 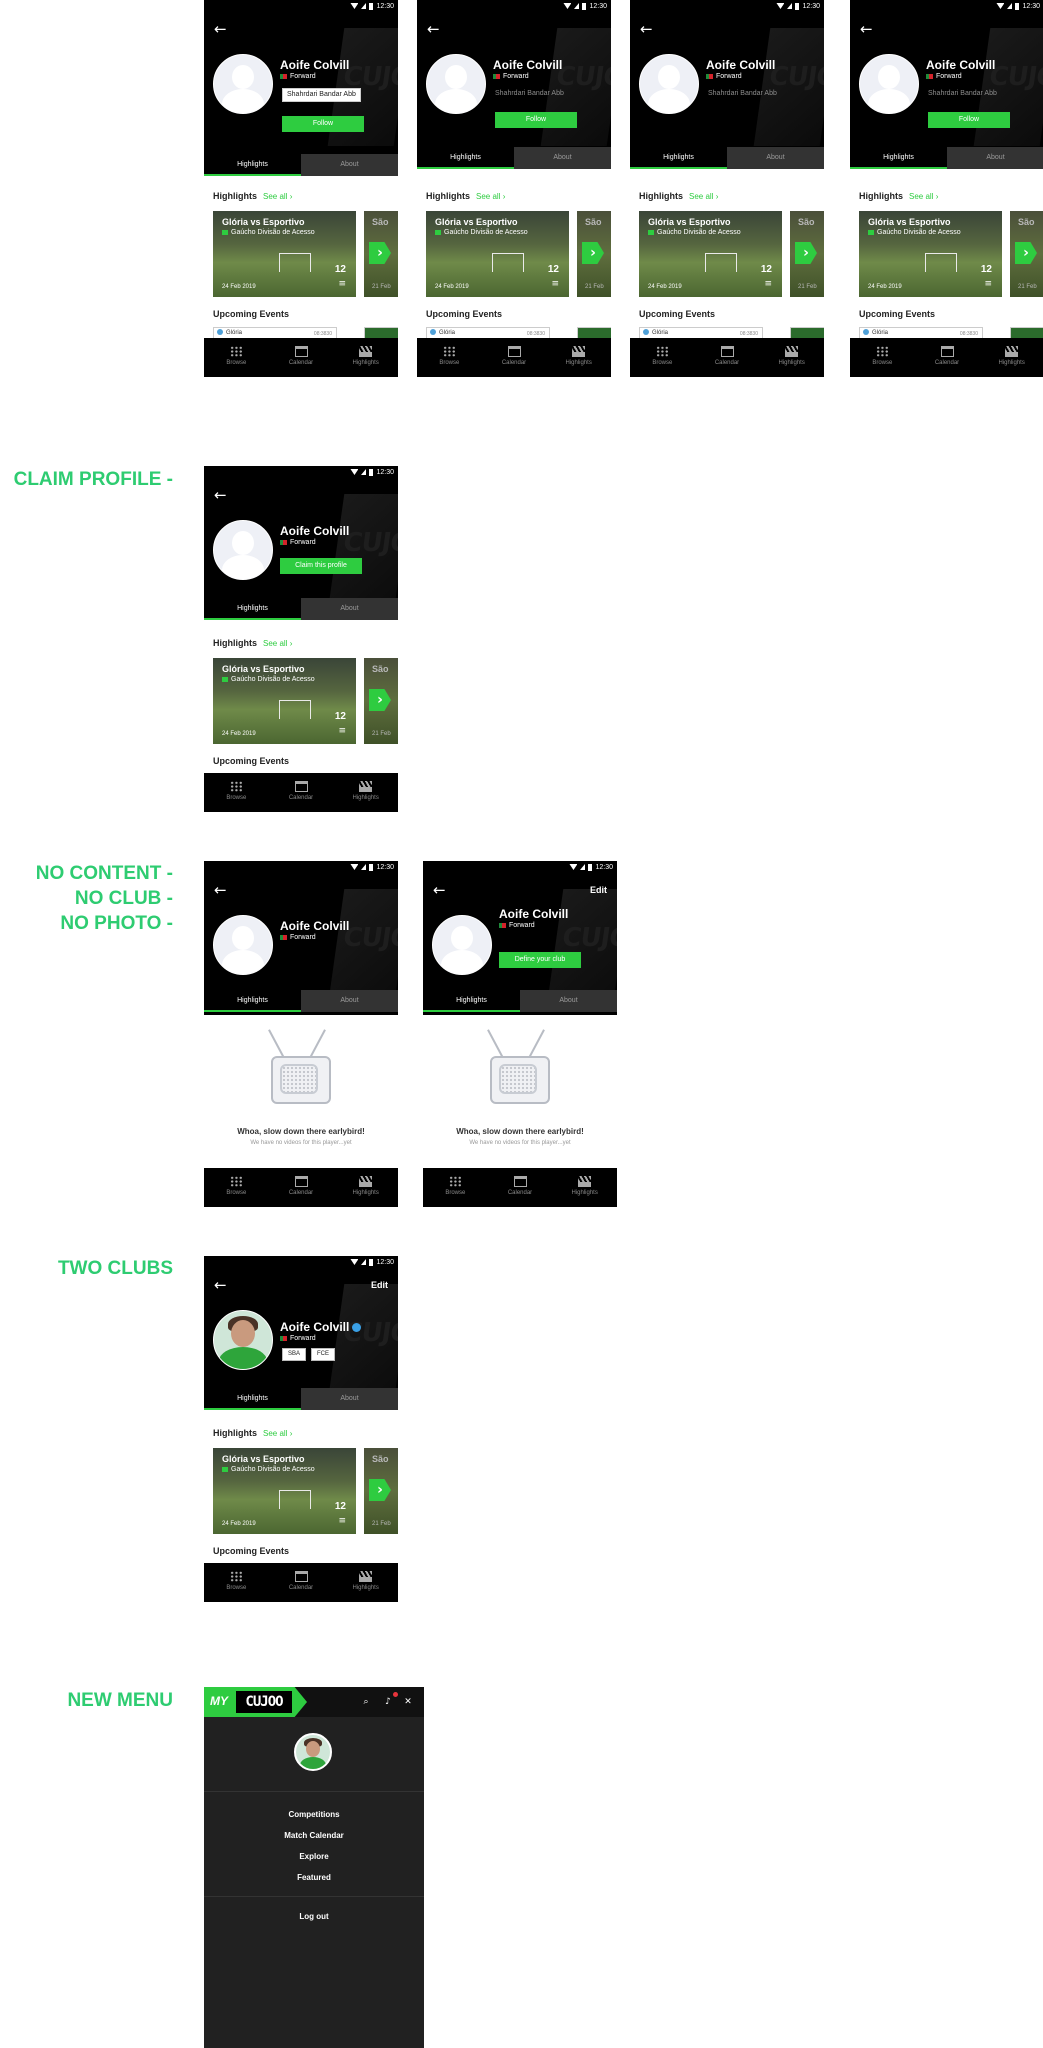 What do you see at coordinates (314, 1916) in the screenshot?
I see `menu-item-logout: Log out` at bounding box center [314, 1916].